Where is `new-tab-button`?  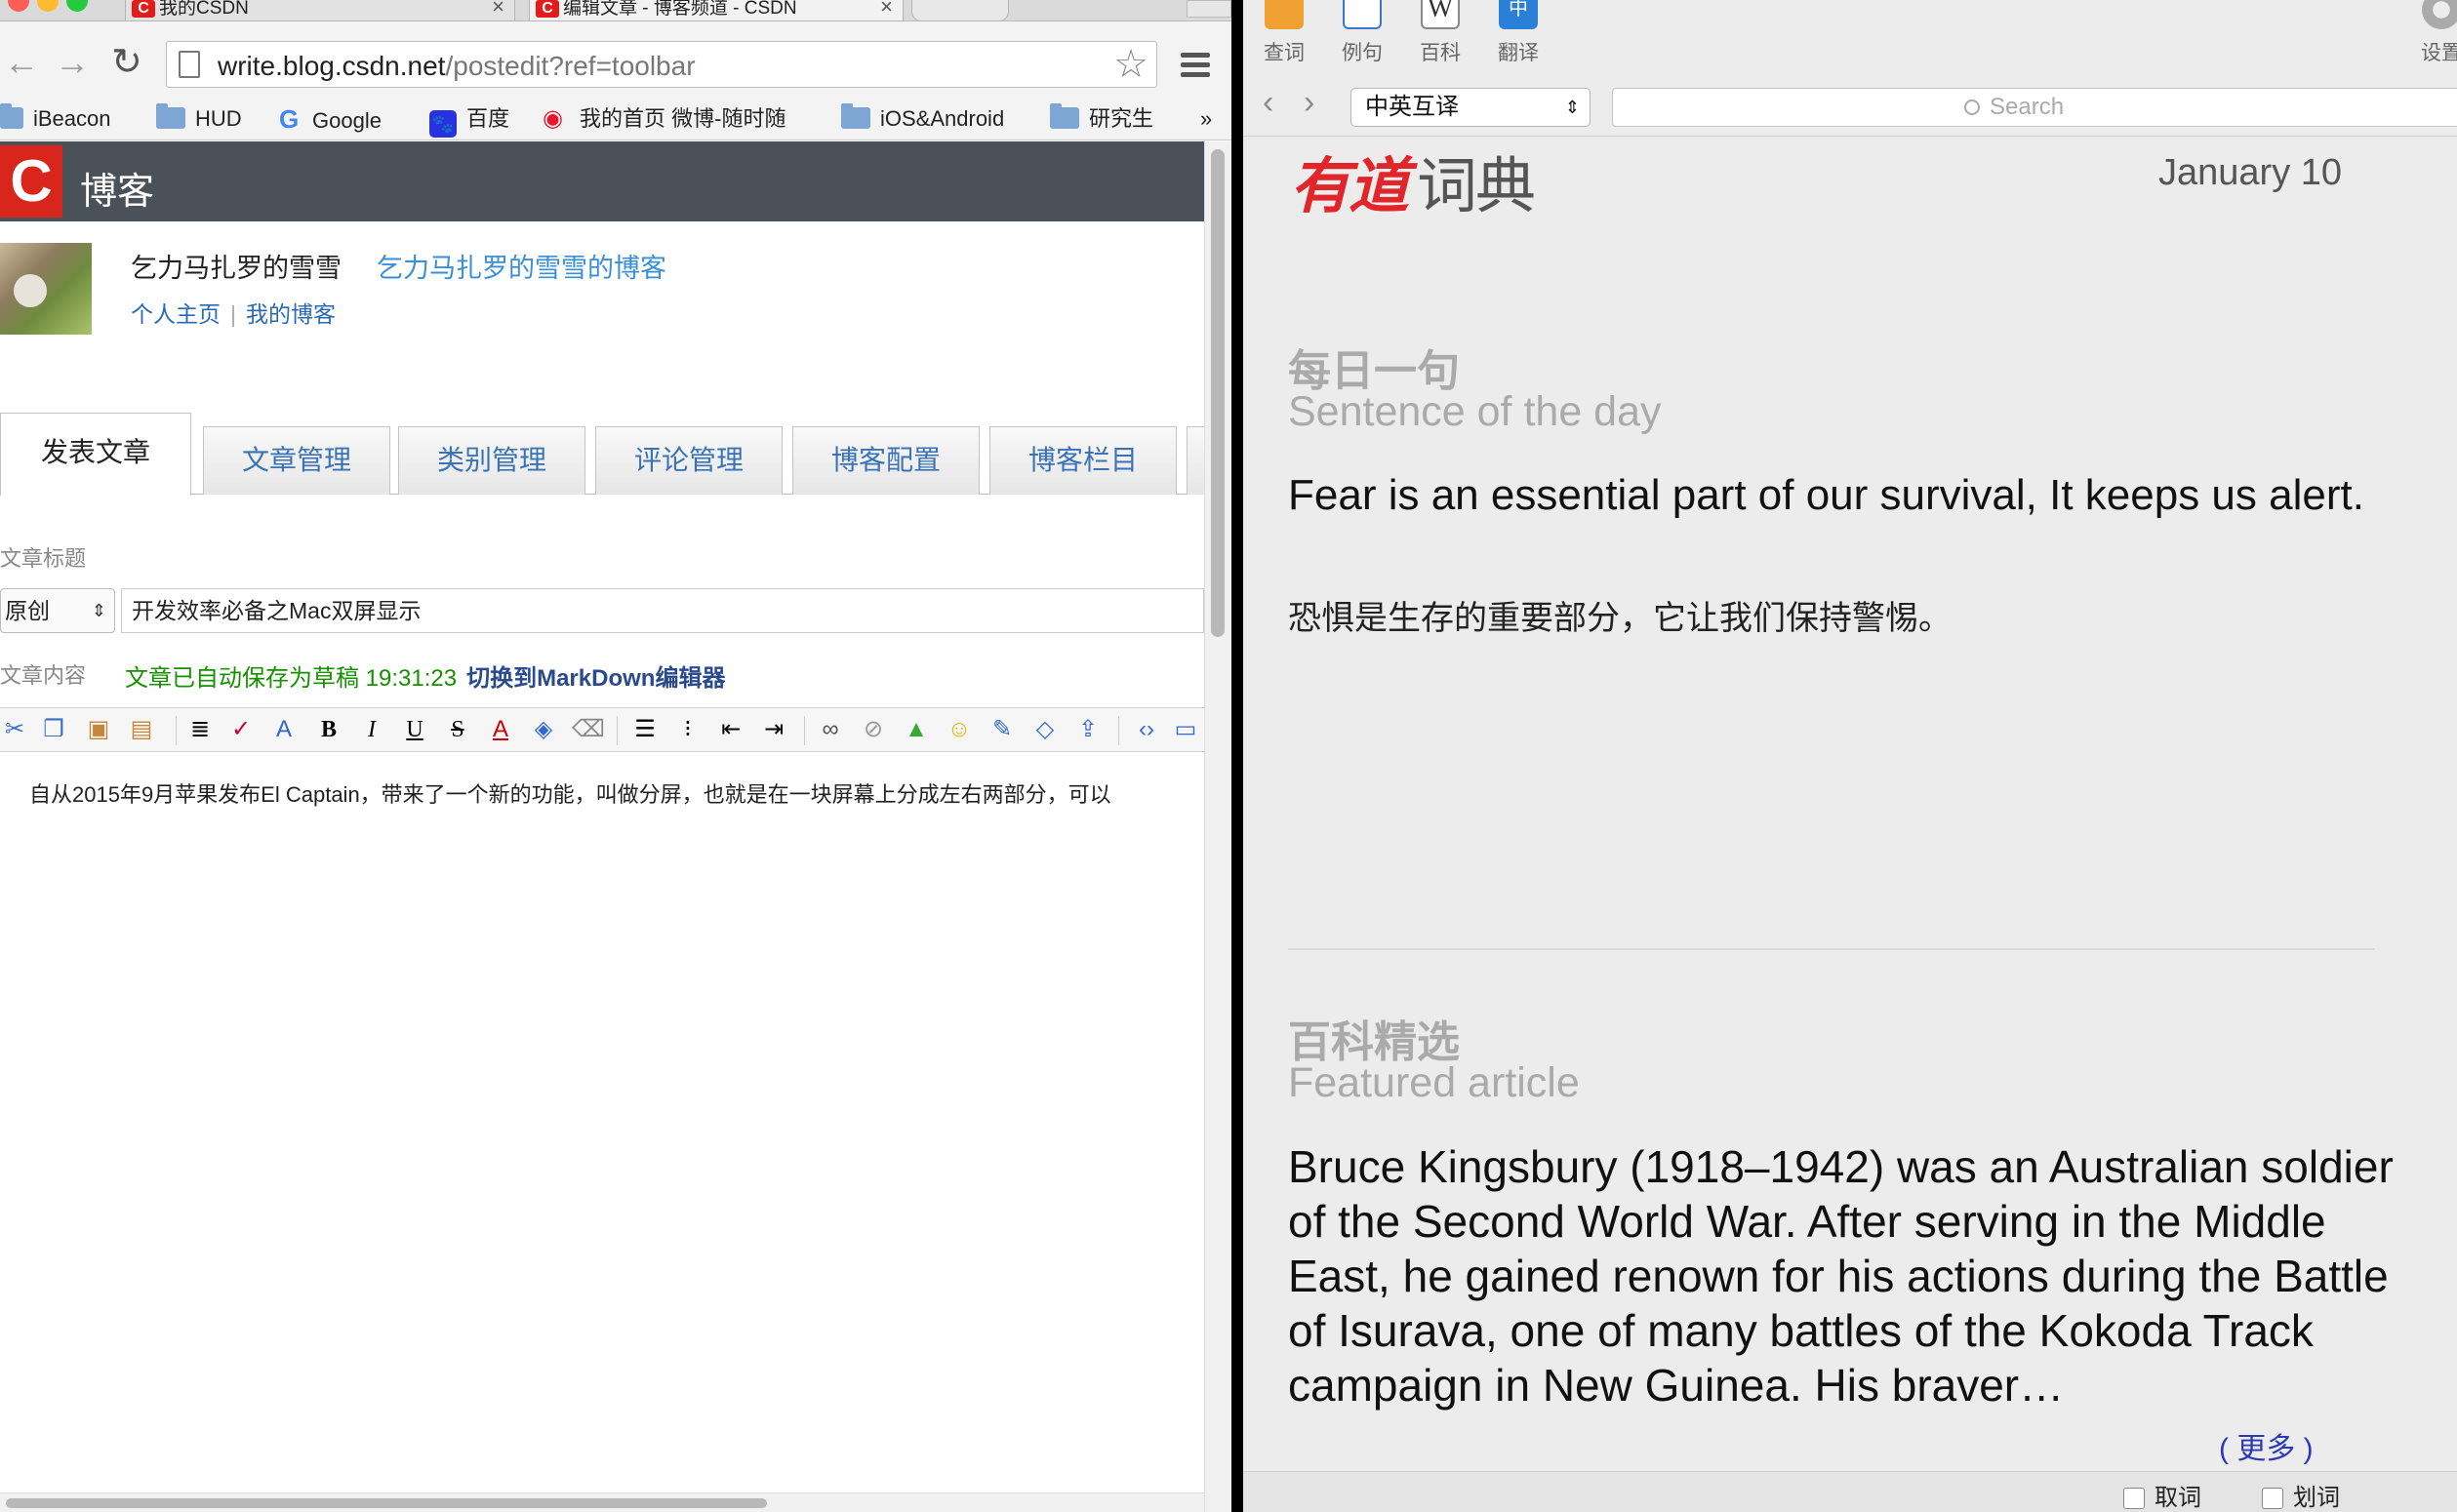 new-tab-button is located at coordinates (960, 10).